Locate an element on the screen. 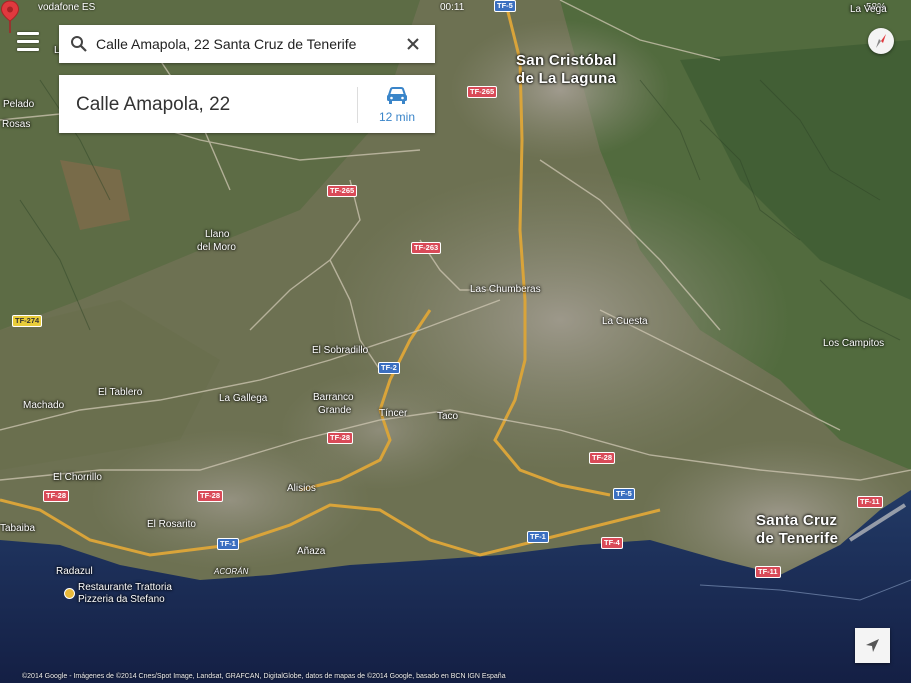  label-pelado: Pelado is located at coordinates (19, 104).